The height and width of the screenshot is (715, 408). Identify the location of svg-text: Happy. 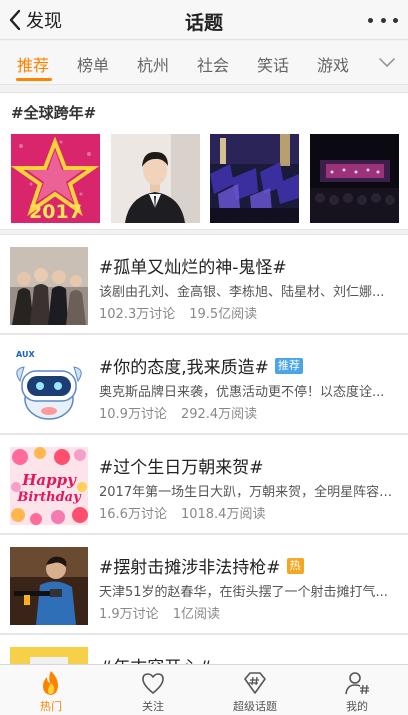
(49, 480).